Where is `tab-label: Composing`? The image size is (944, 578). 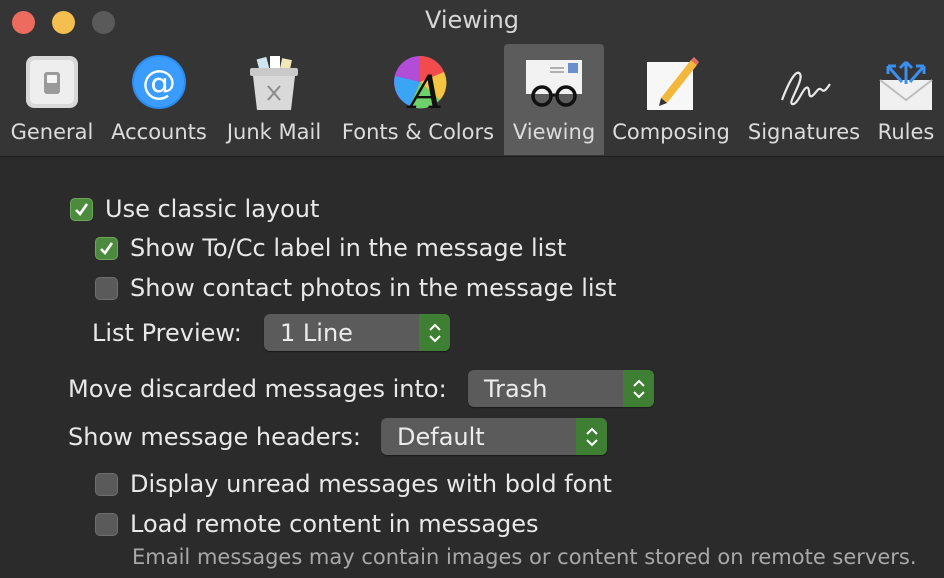
tab-label: Composing is located at coordinates (671, 132).